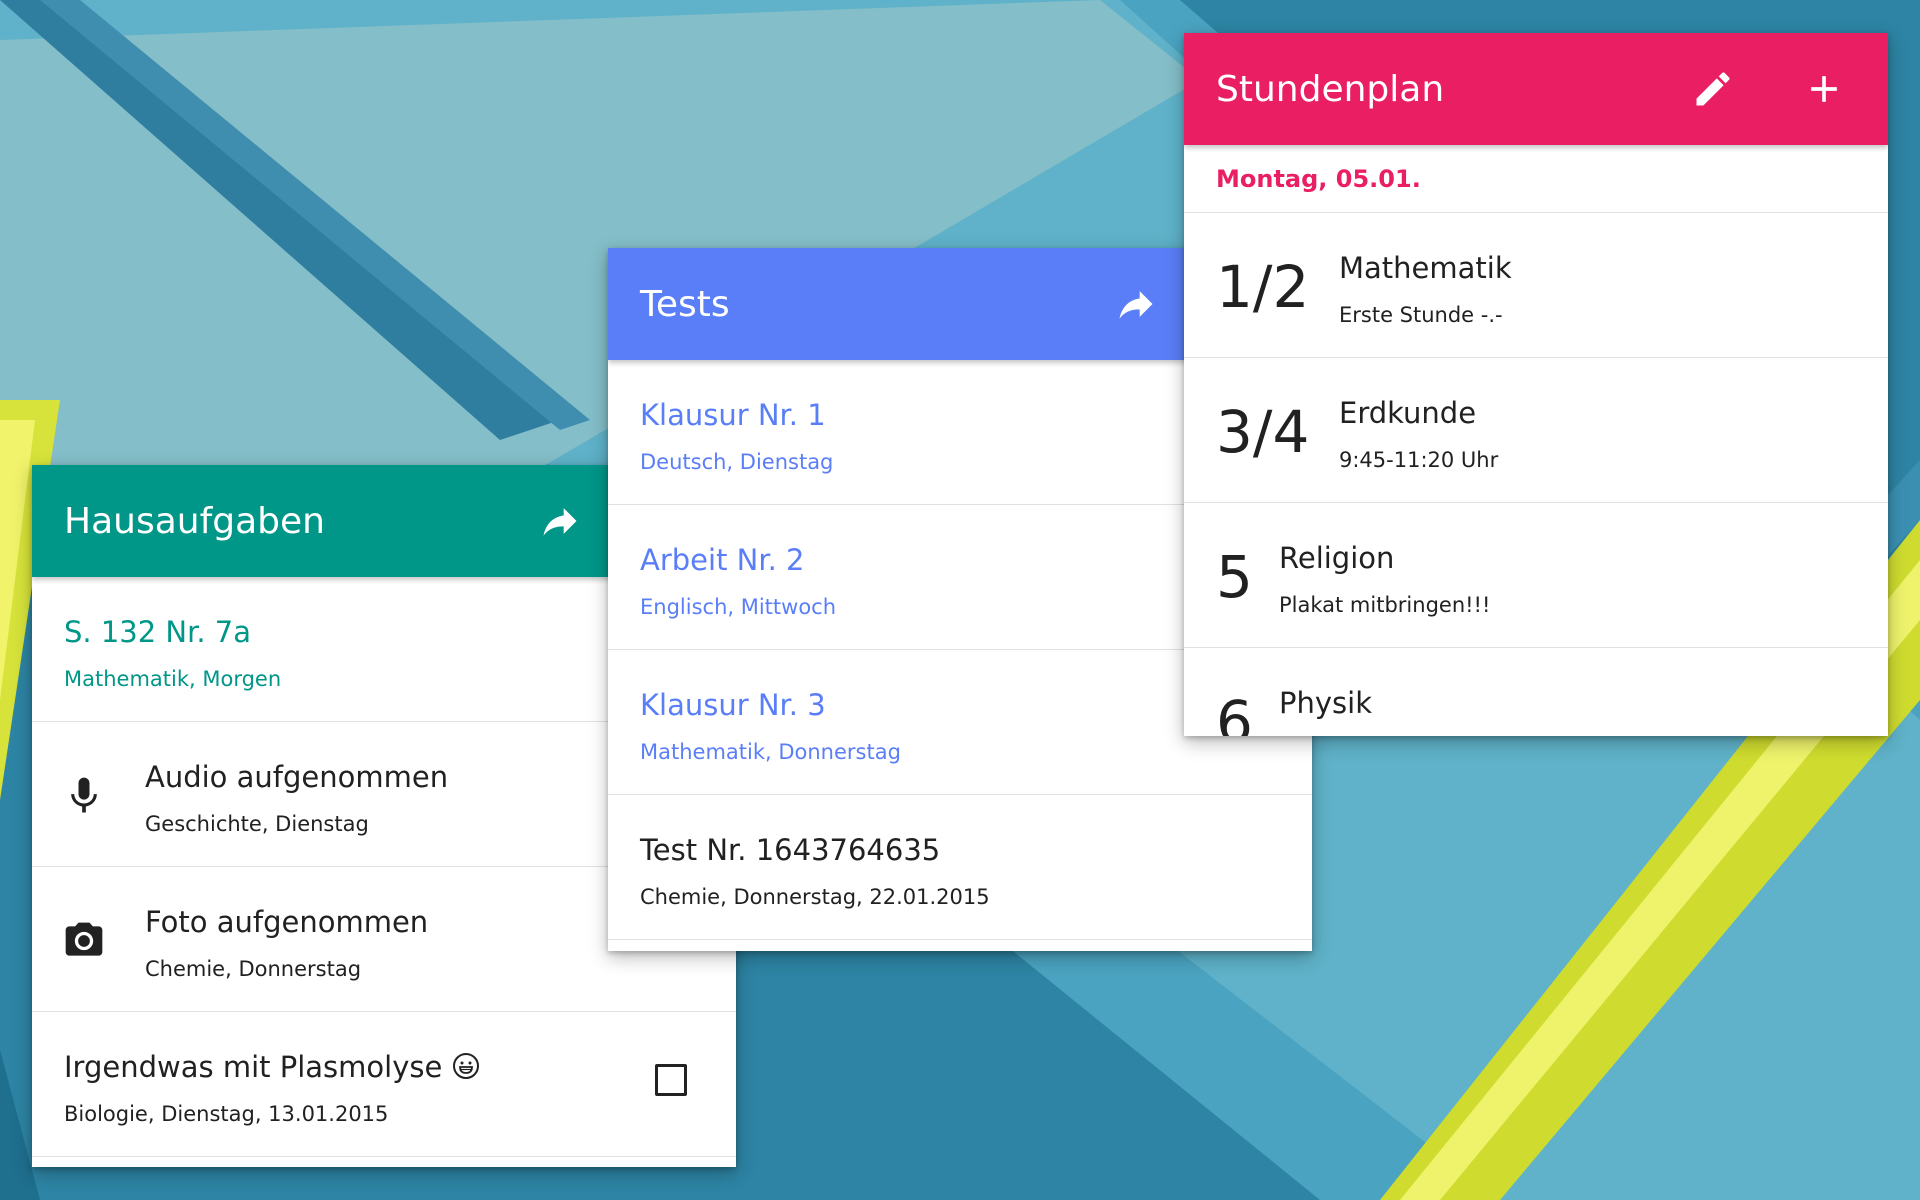 This screenshot has height=1200, width=1920. What do you see at coordinates (1536, 692) in the screenshot?
I see `lesson-row: 6 Physik` at bounding box center [1536, 692].